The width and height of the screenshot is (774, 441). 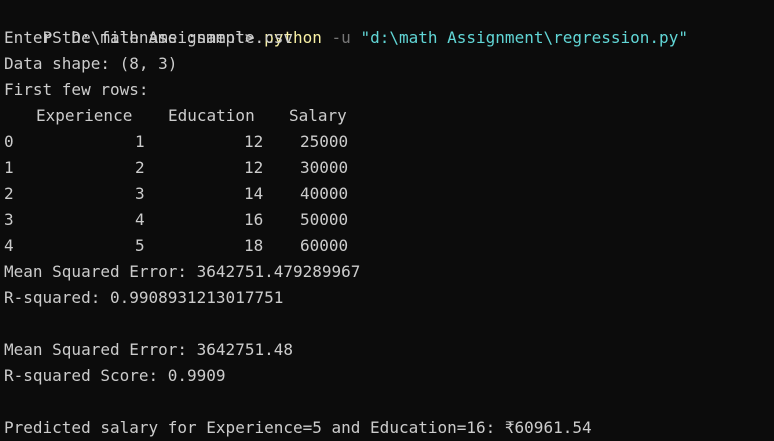 I want to click on cell-experience: 5, so click(x=140, y=245).